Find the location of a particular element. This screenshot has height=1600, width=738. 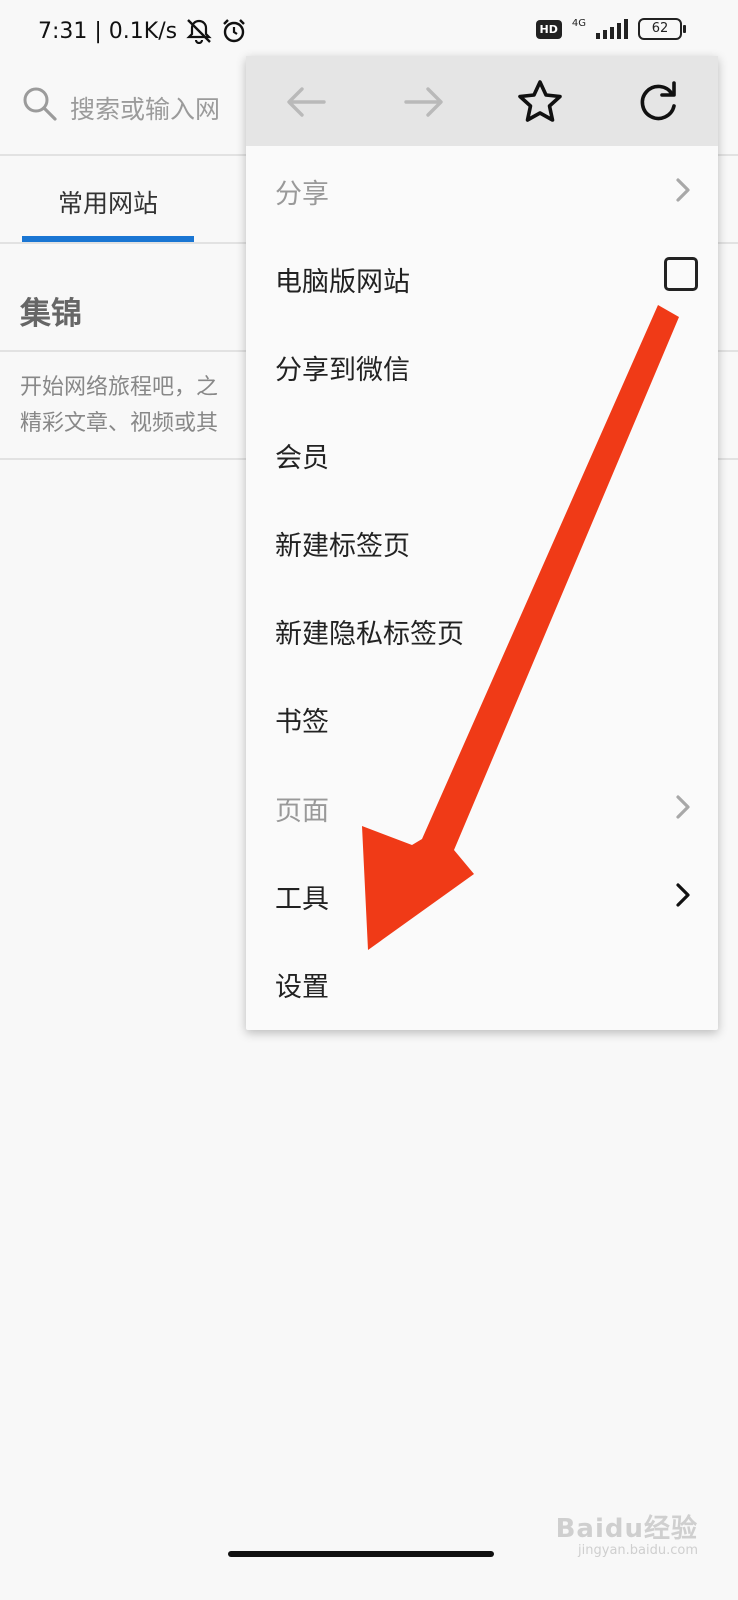

watermark-logo: Baidu经验 is located at coordinates (626, 1529).